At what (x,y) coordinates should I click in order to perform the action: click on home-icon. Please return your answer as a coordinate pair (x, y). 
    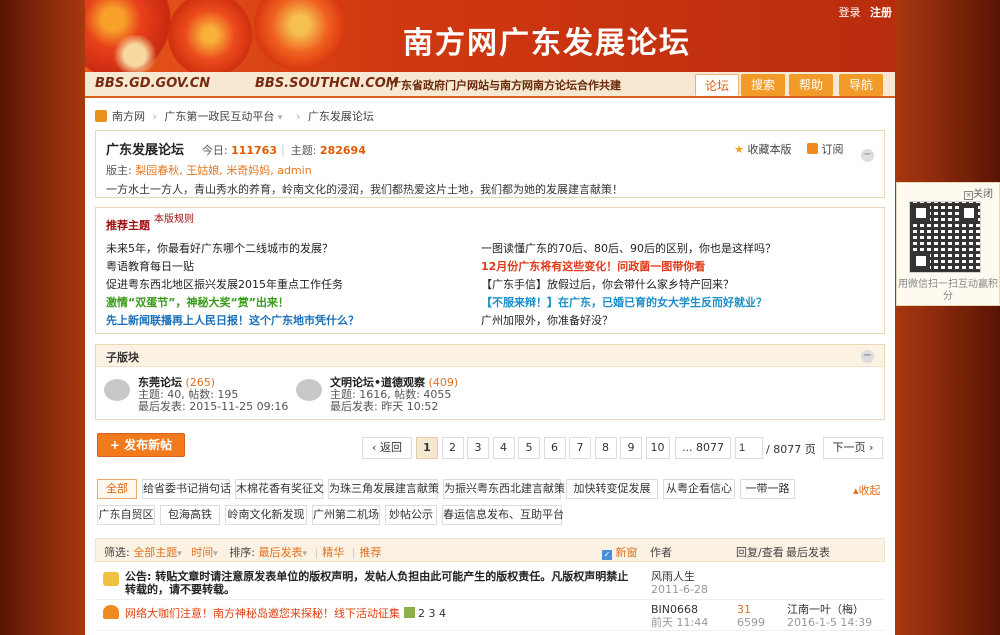
    Looking at the image, I should click on (101, 116).